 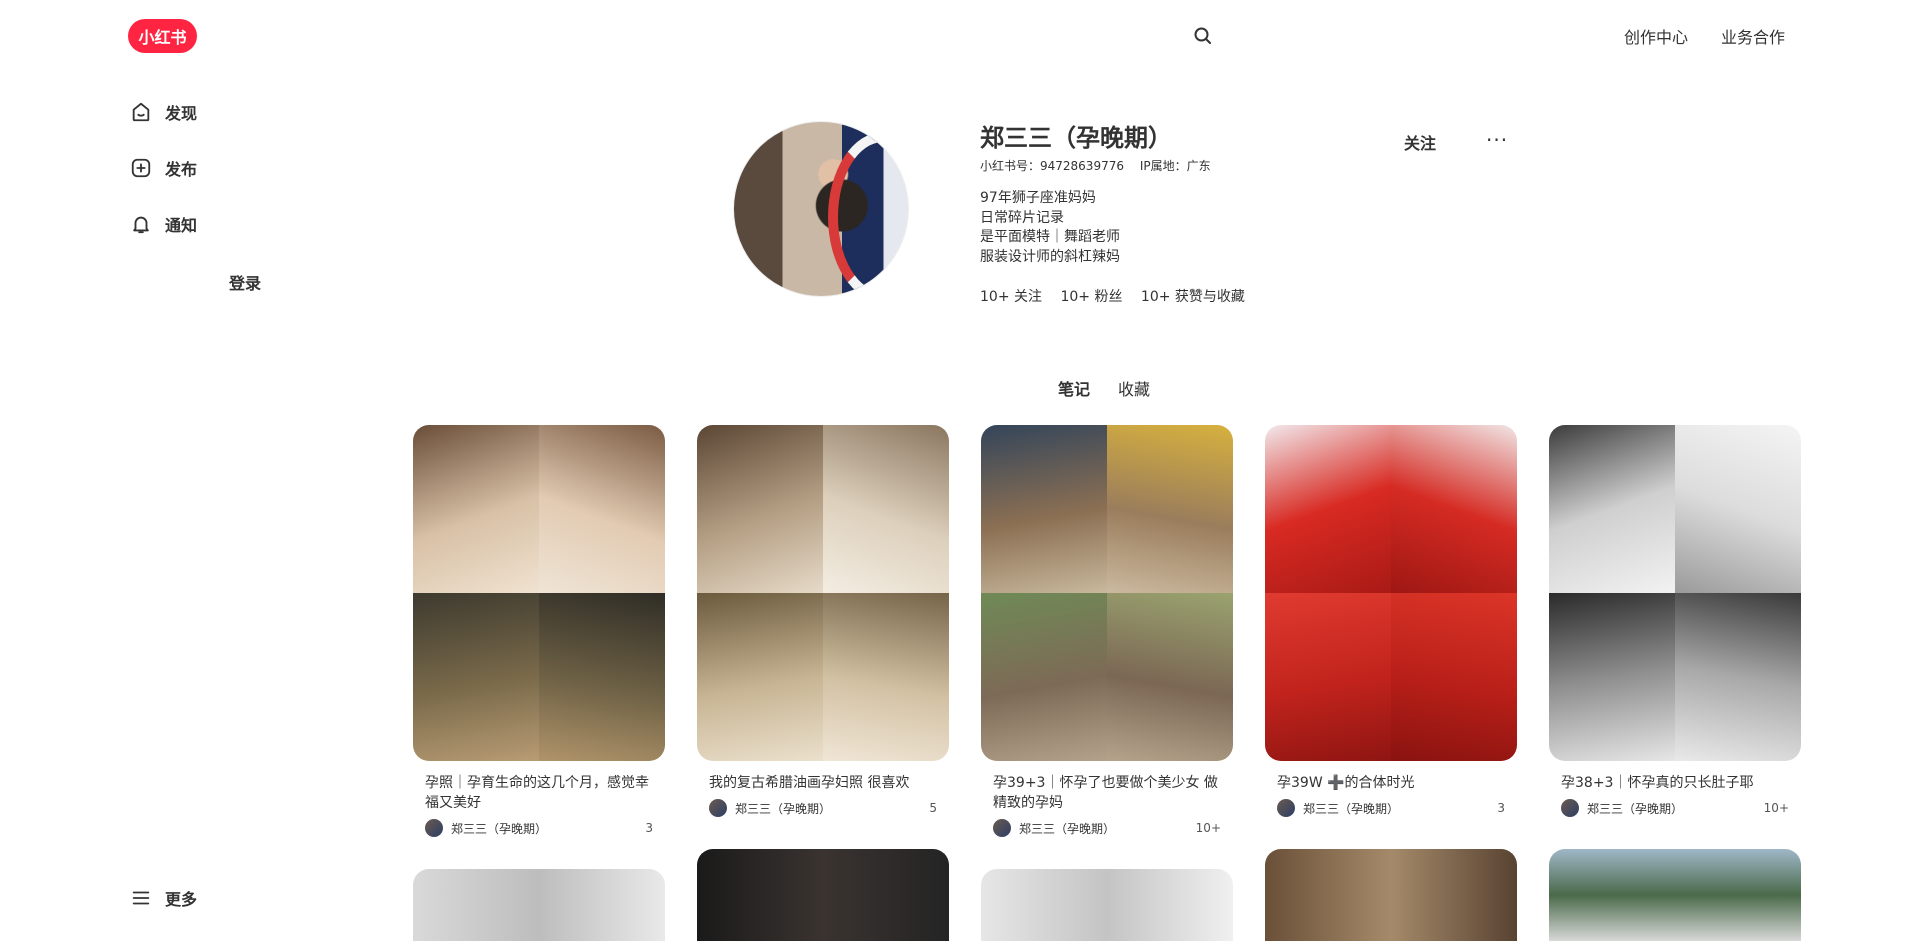 I want to click on note-title: 孕38+3｜怀孕真的只长肚子耶, so click(x=1675, y=783).